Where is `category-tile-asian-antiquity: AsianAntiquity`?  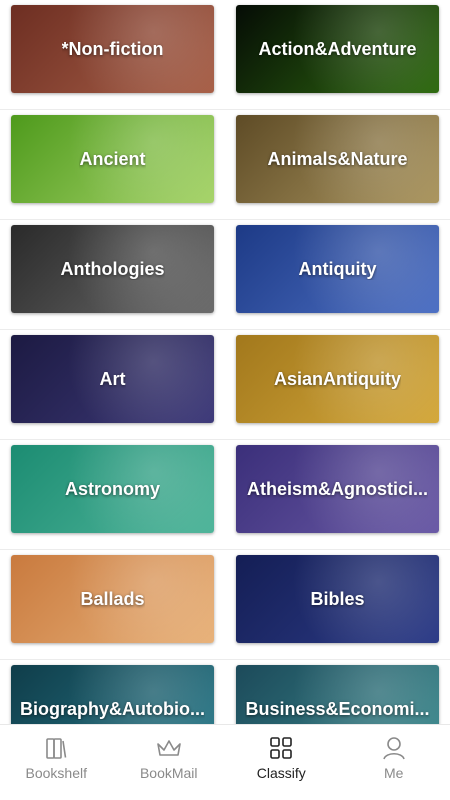 category-tile-asian-antiquity: AsianAntiquity is located at coordinates (337, 379).